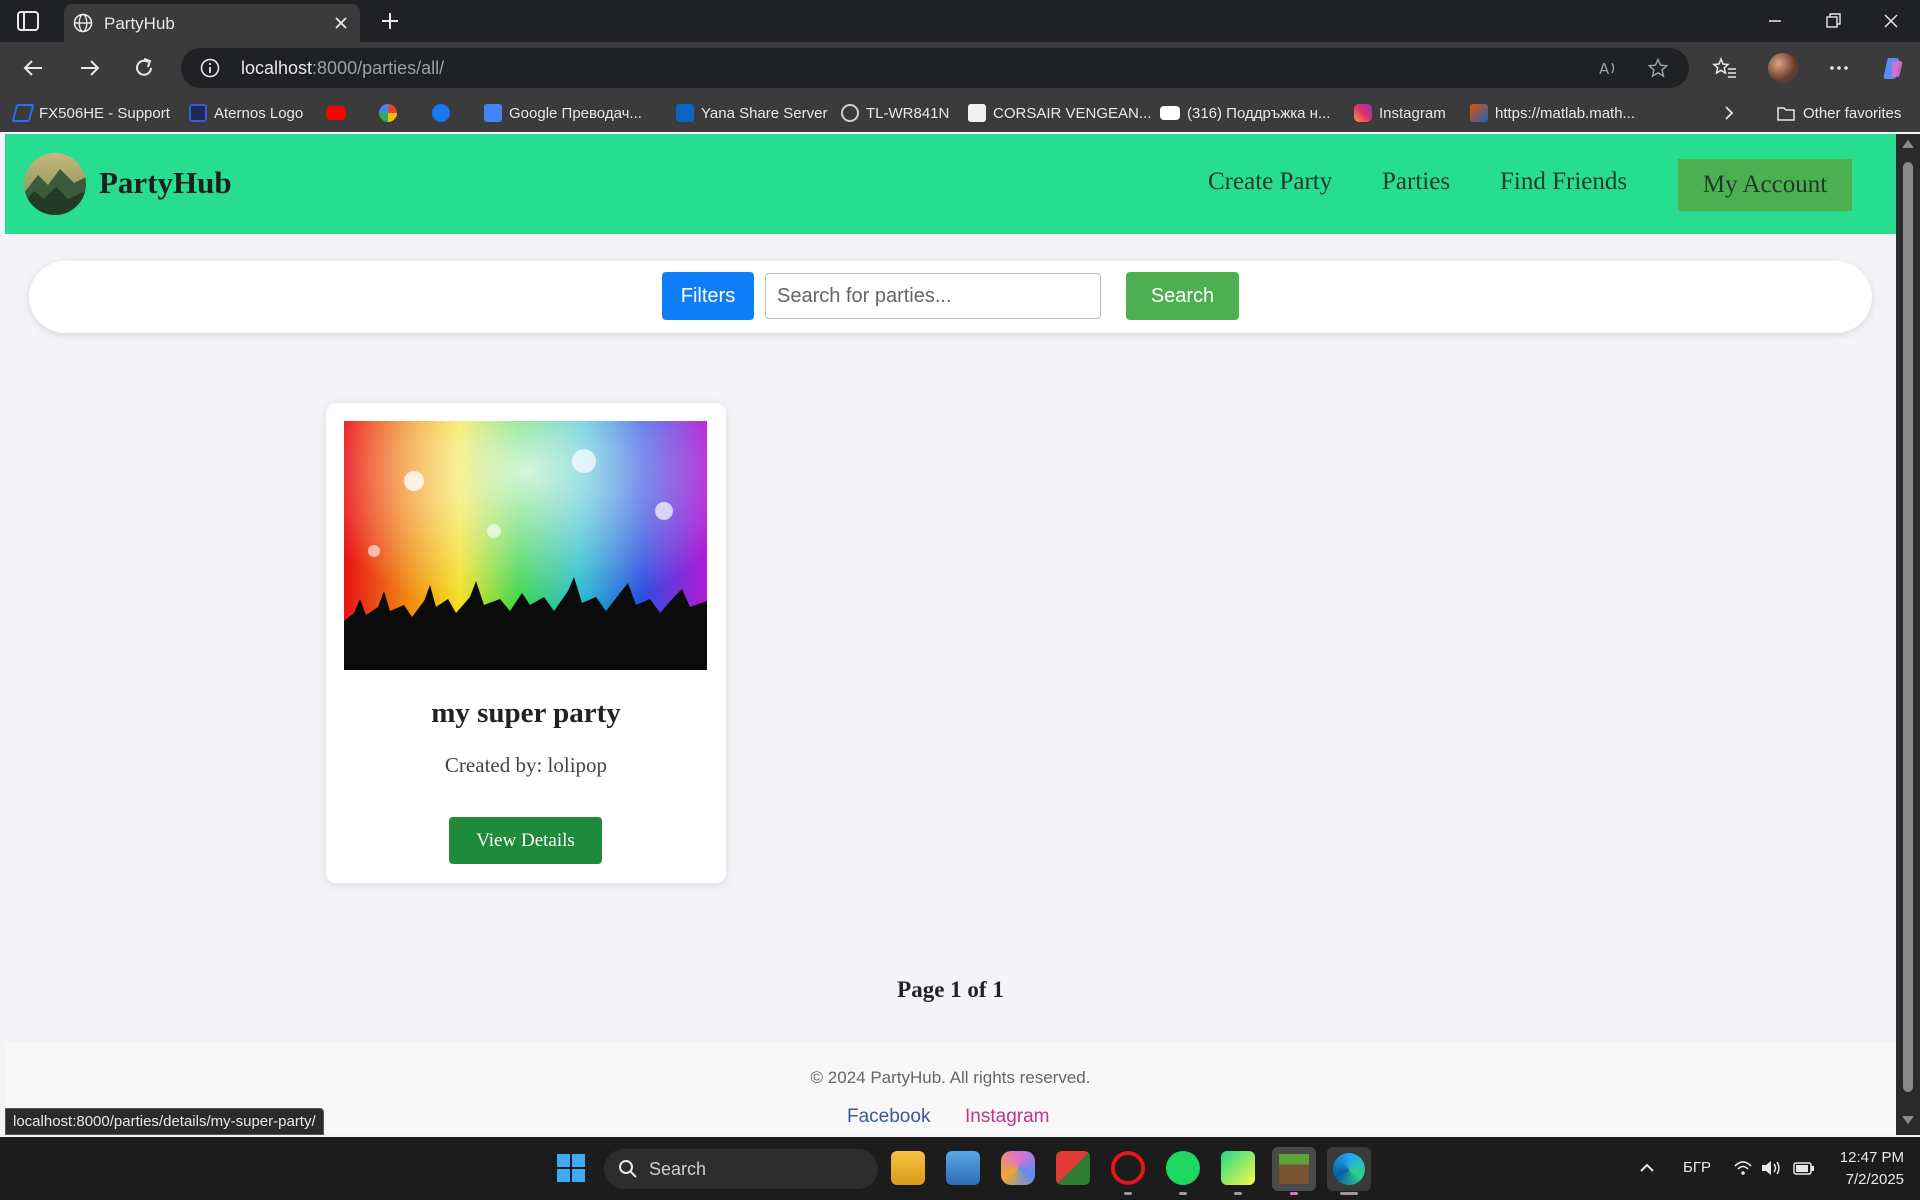 The width and height of the screenshot is (1920, 1200). I want to click on read-aloud-icon: A, so click(1608, 68).